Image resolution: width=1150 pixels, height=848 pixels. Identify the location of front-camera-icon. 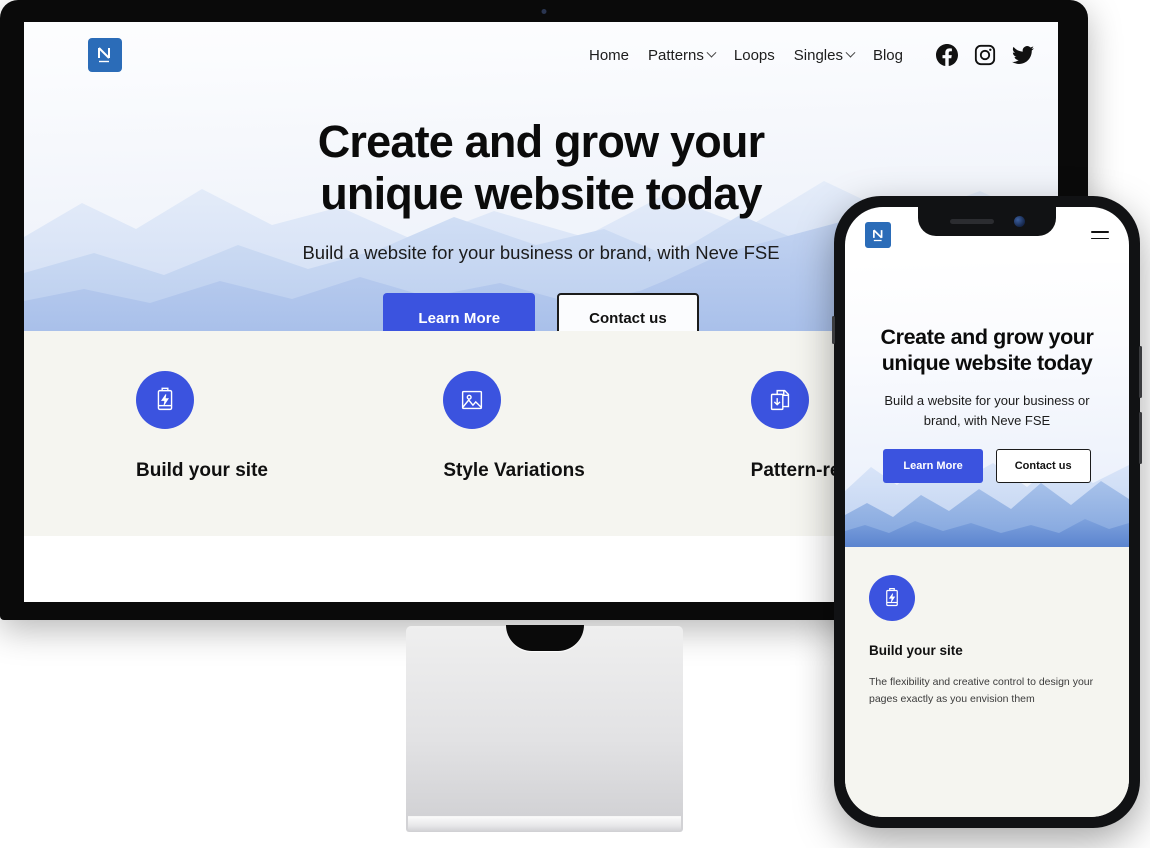
(1019, 221).